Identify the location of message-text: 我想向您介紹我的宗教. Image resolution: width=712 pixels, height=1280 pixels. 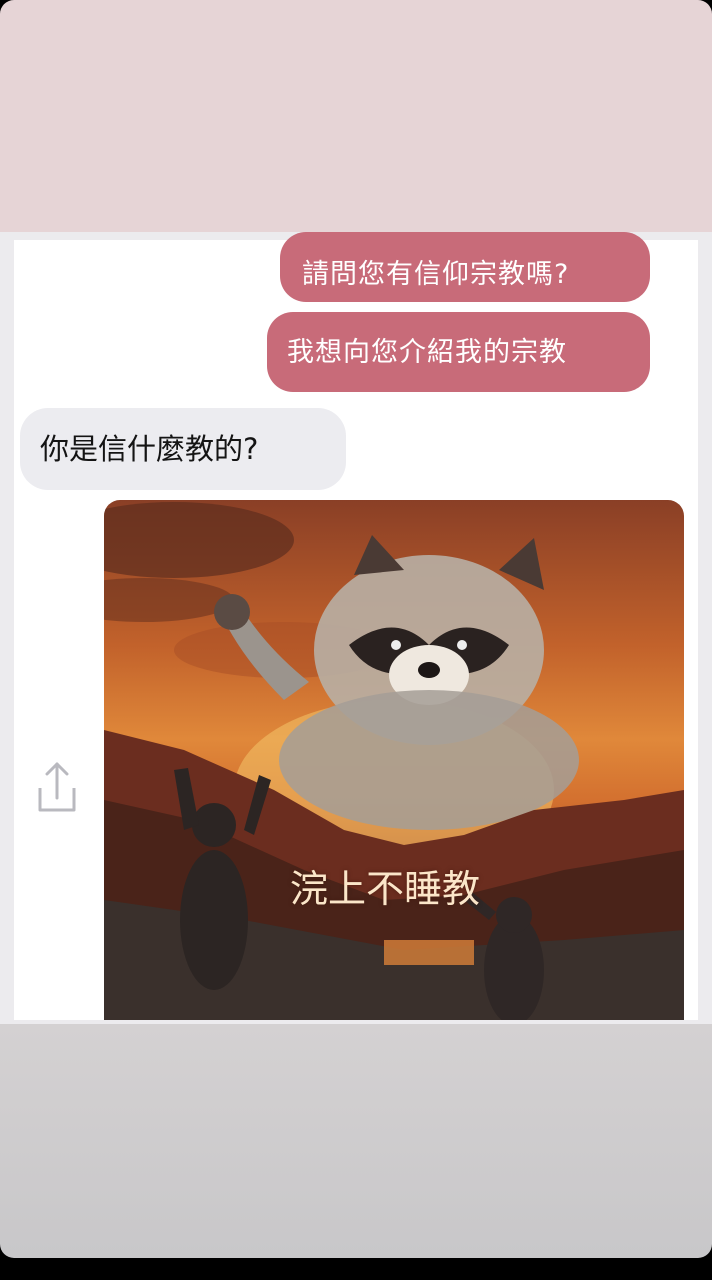
(427, 352).